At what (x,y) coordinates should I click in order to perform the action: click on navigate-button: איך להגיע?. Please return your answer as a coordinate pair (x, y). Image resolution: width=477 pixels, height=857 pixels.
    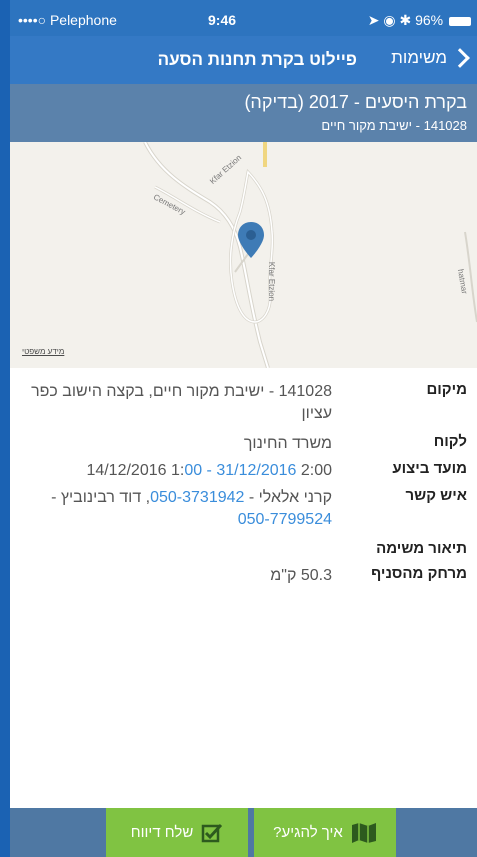
    Looking at the image, I should click on (325, 832).